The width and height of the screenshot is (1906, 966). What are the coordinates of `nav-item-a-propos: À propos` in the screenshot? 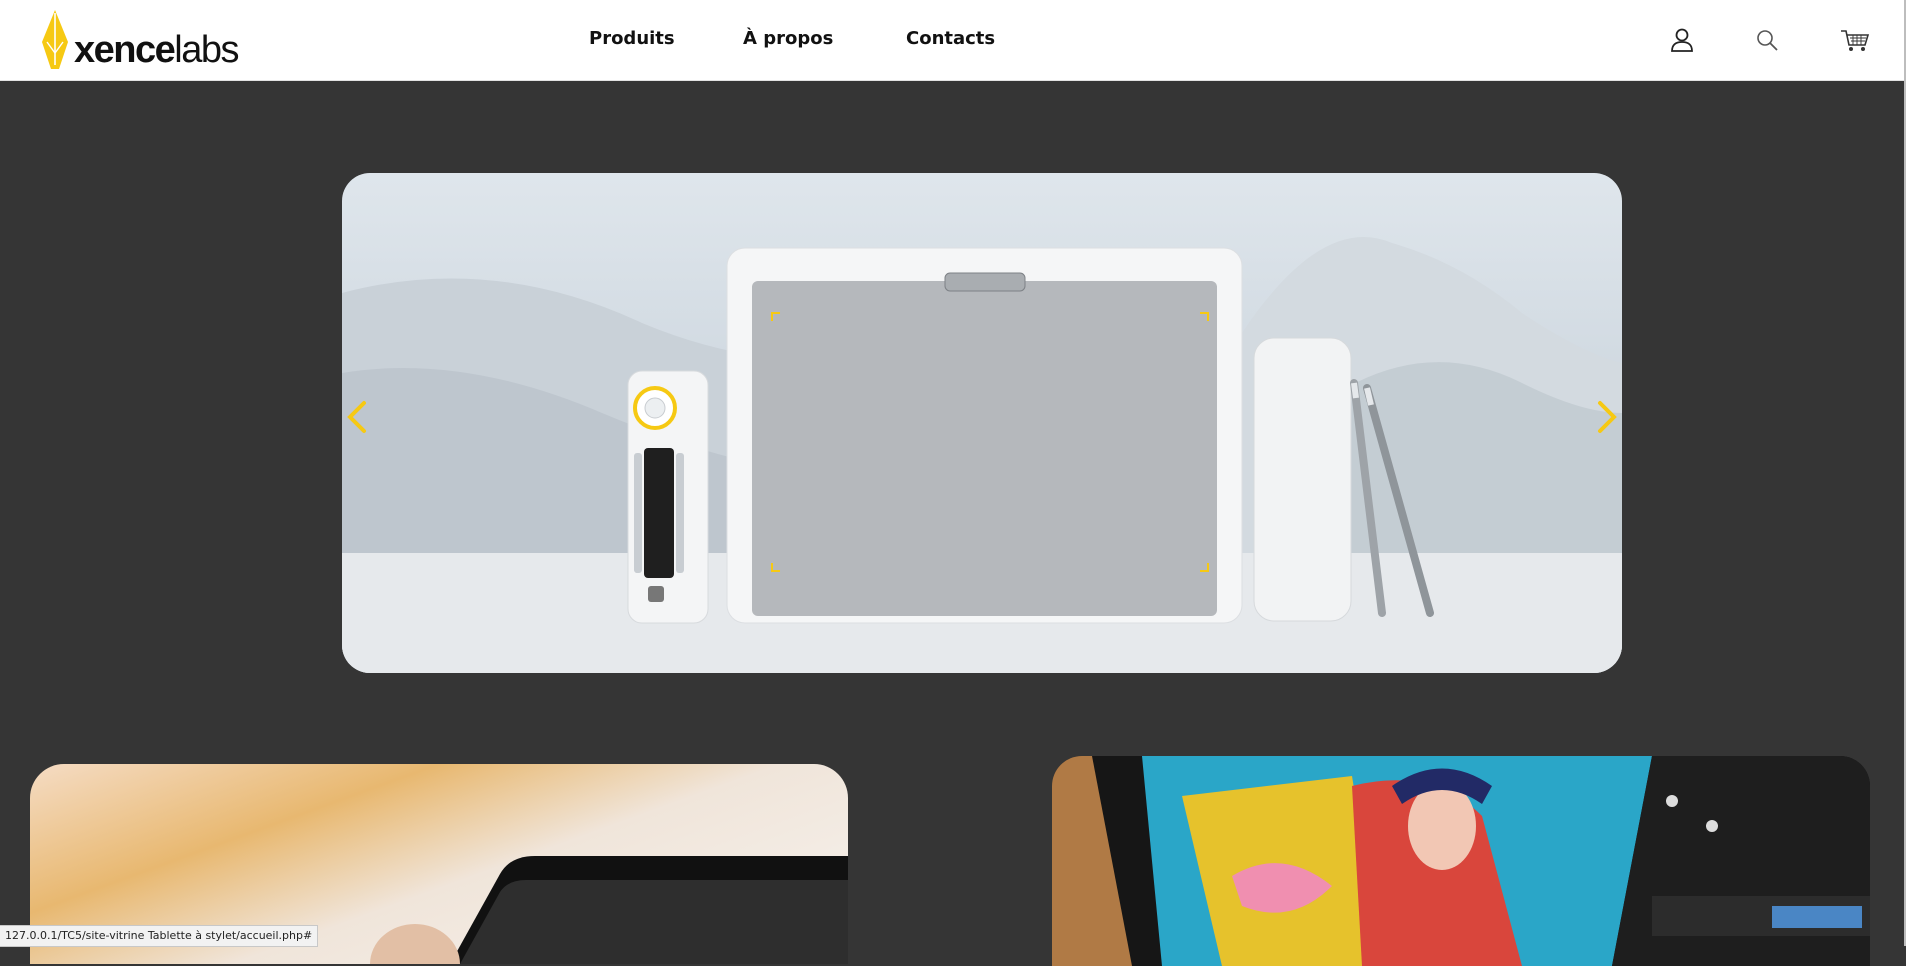 It's located at (788, 38).